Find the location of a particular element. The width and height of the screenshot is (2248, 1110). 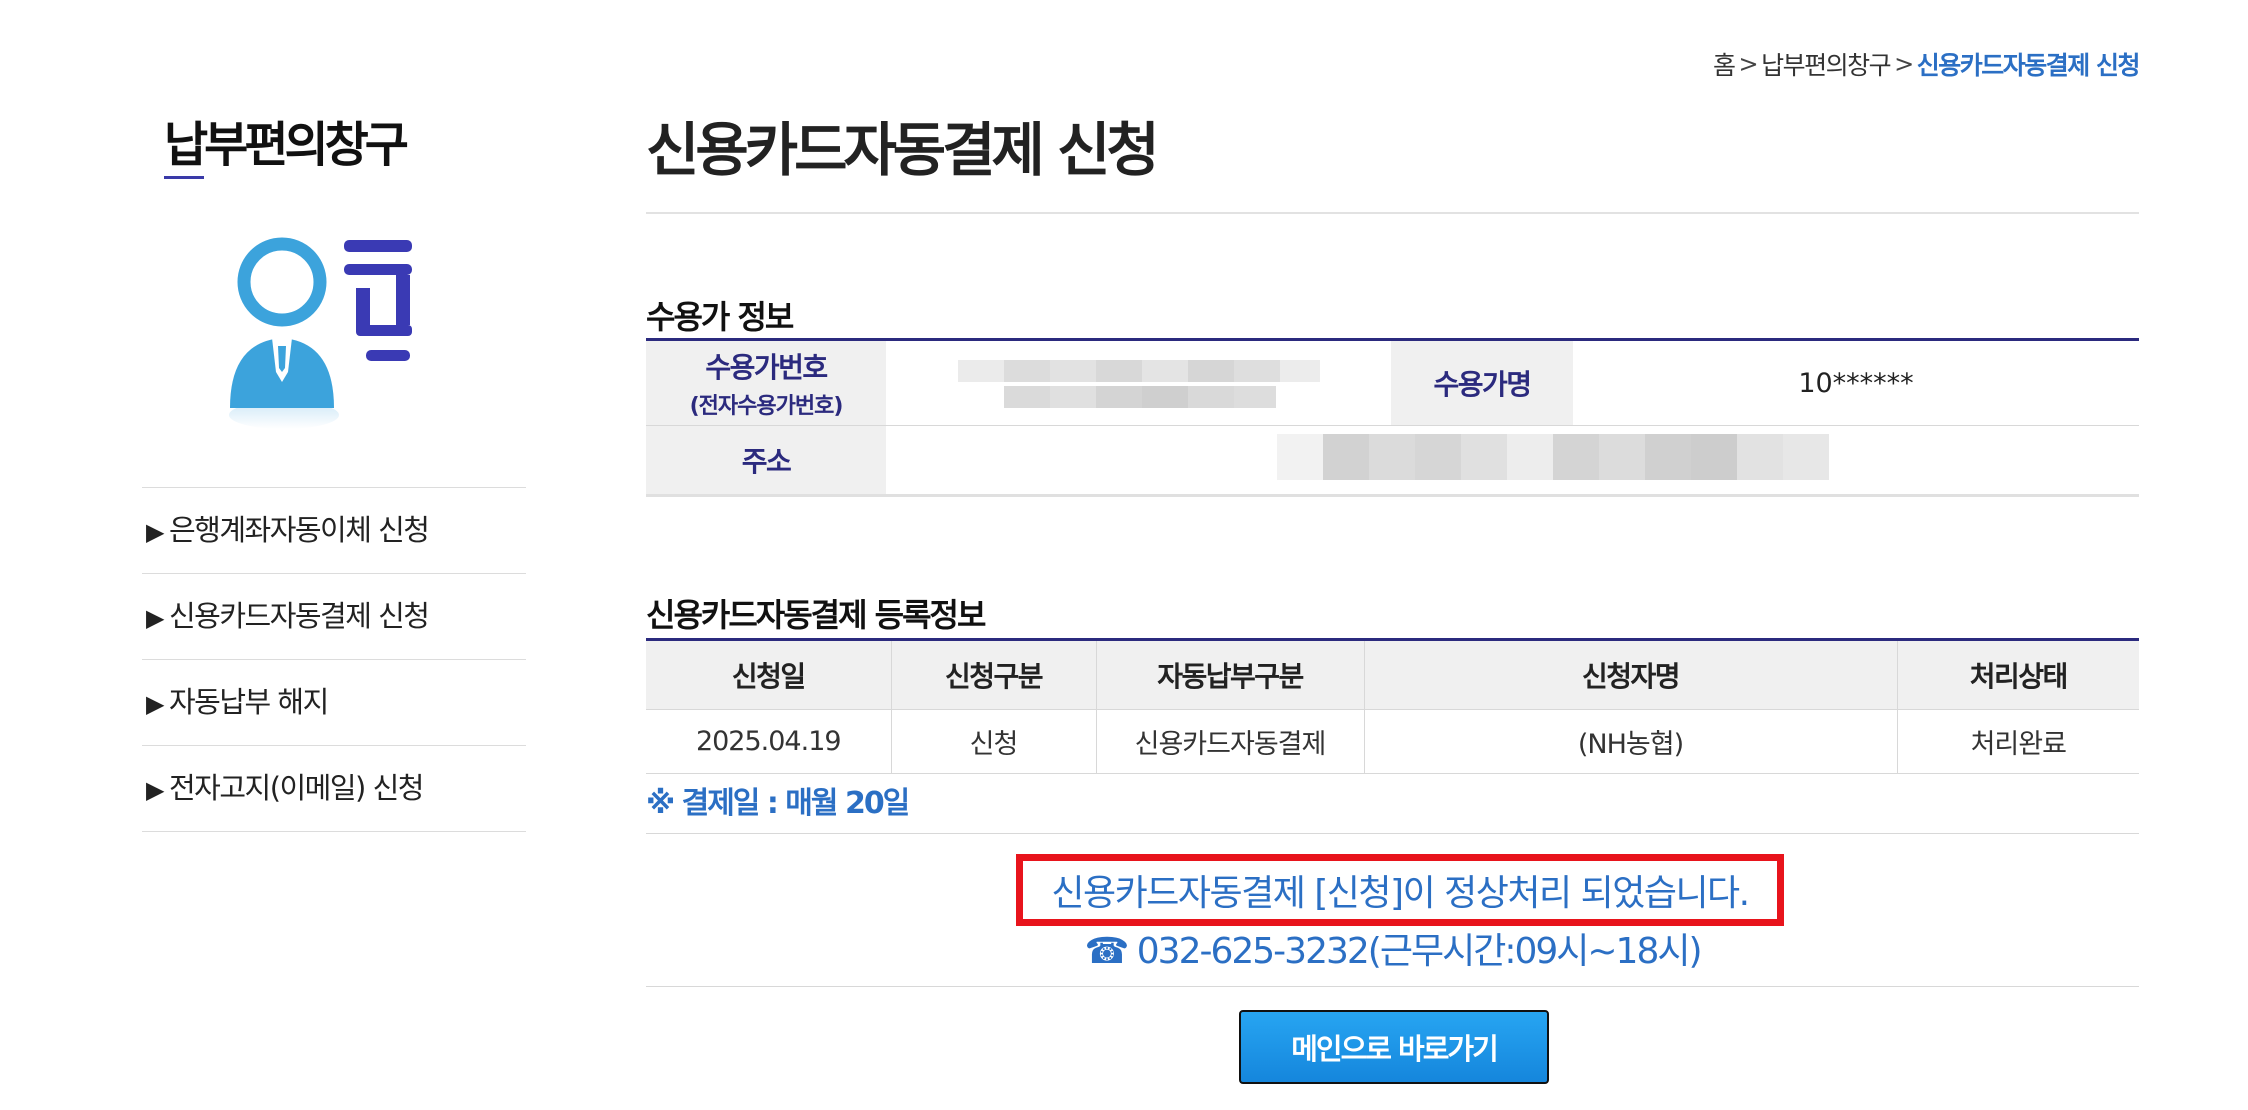

breadcrumb: 홈 > 납부편의창구 > 신용카드자동결제 신청 is located at coordinates (1927, 64).